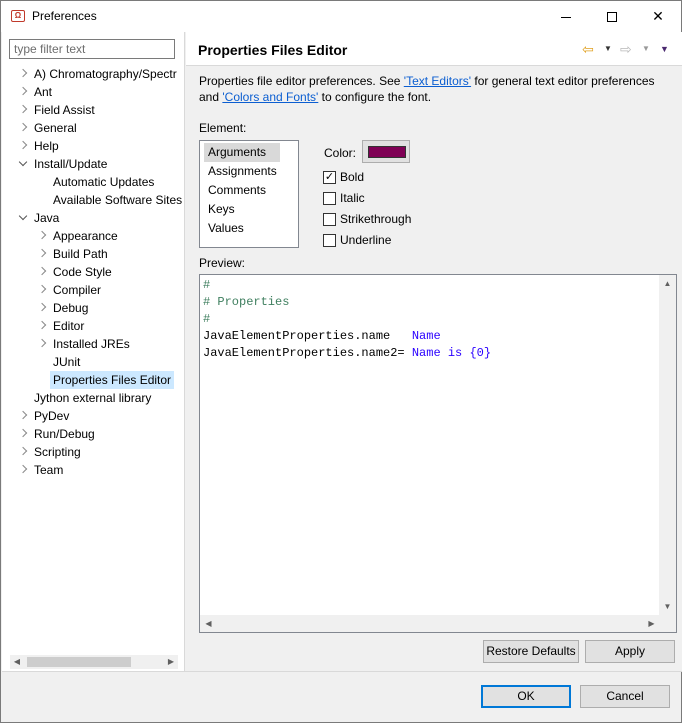 This screenshot has height=723, width=682. Describe the element at coordinates (322, 336) in the screenshot. I see `preview-code-line: JavaElementProperties.name Name` at that location.